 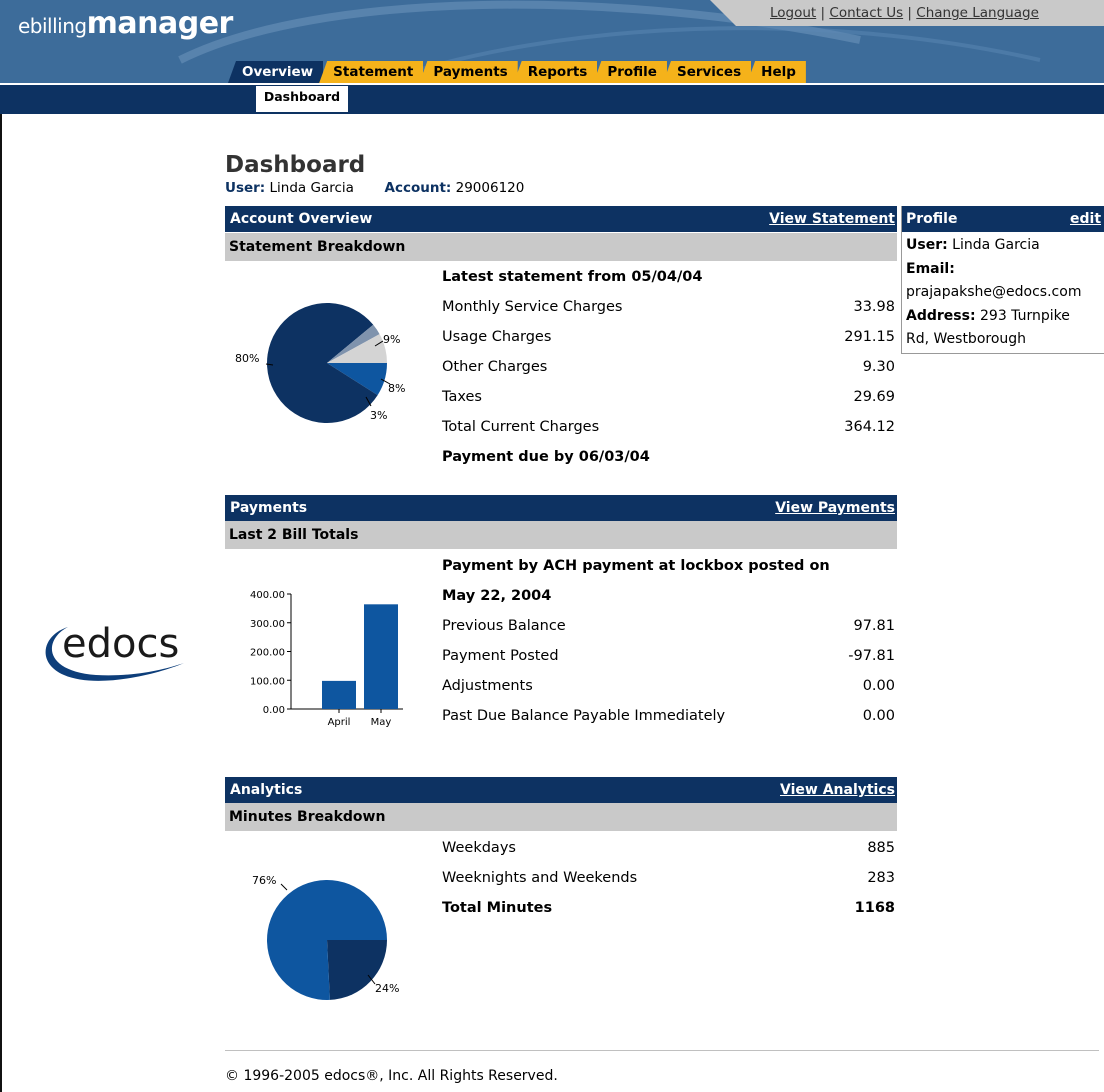 I want to click on statement-pie-chart: 80% 9% 8% 3%, so click(x=320, y=363).